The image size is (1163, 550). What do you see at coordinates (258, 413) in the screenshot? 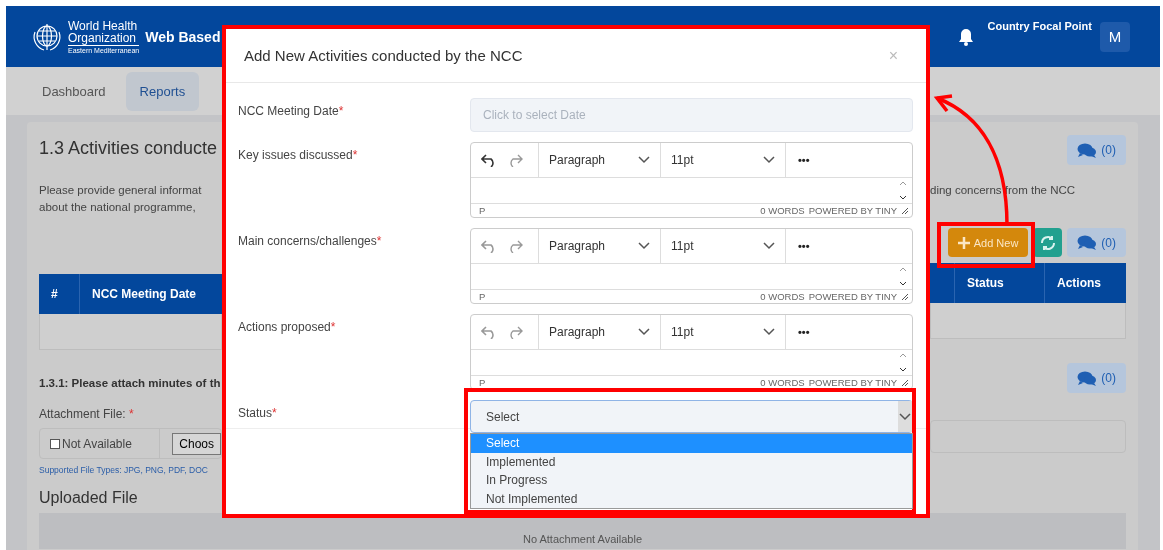
I see `field-label: Status*` at bounding box center [258, 413].